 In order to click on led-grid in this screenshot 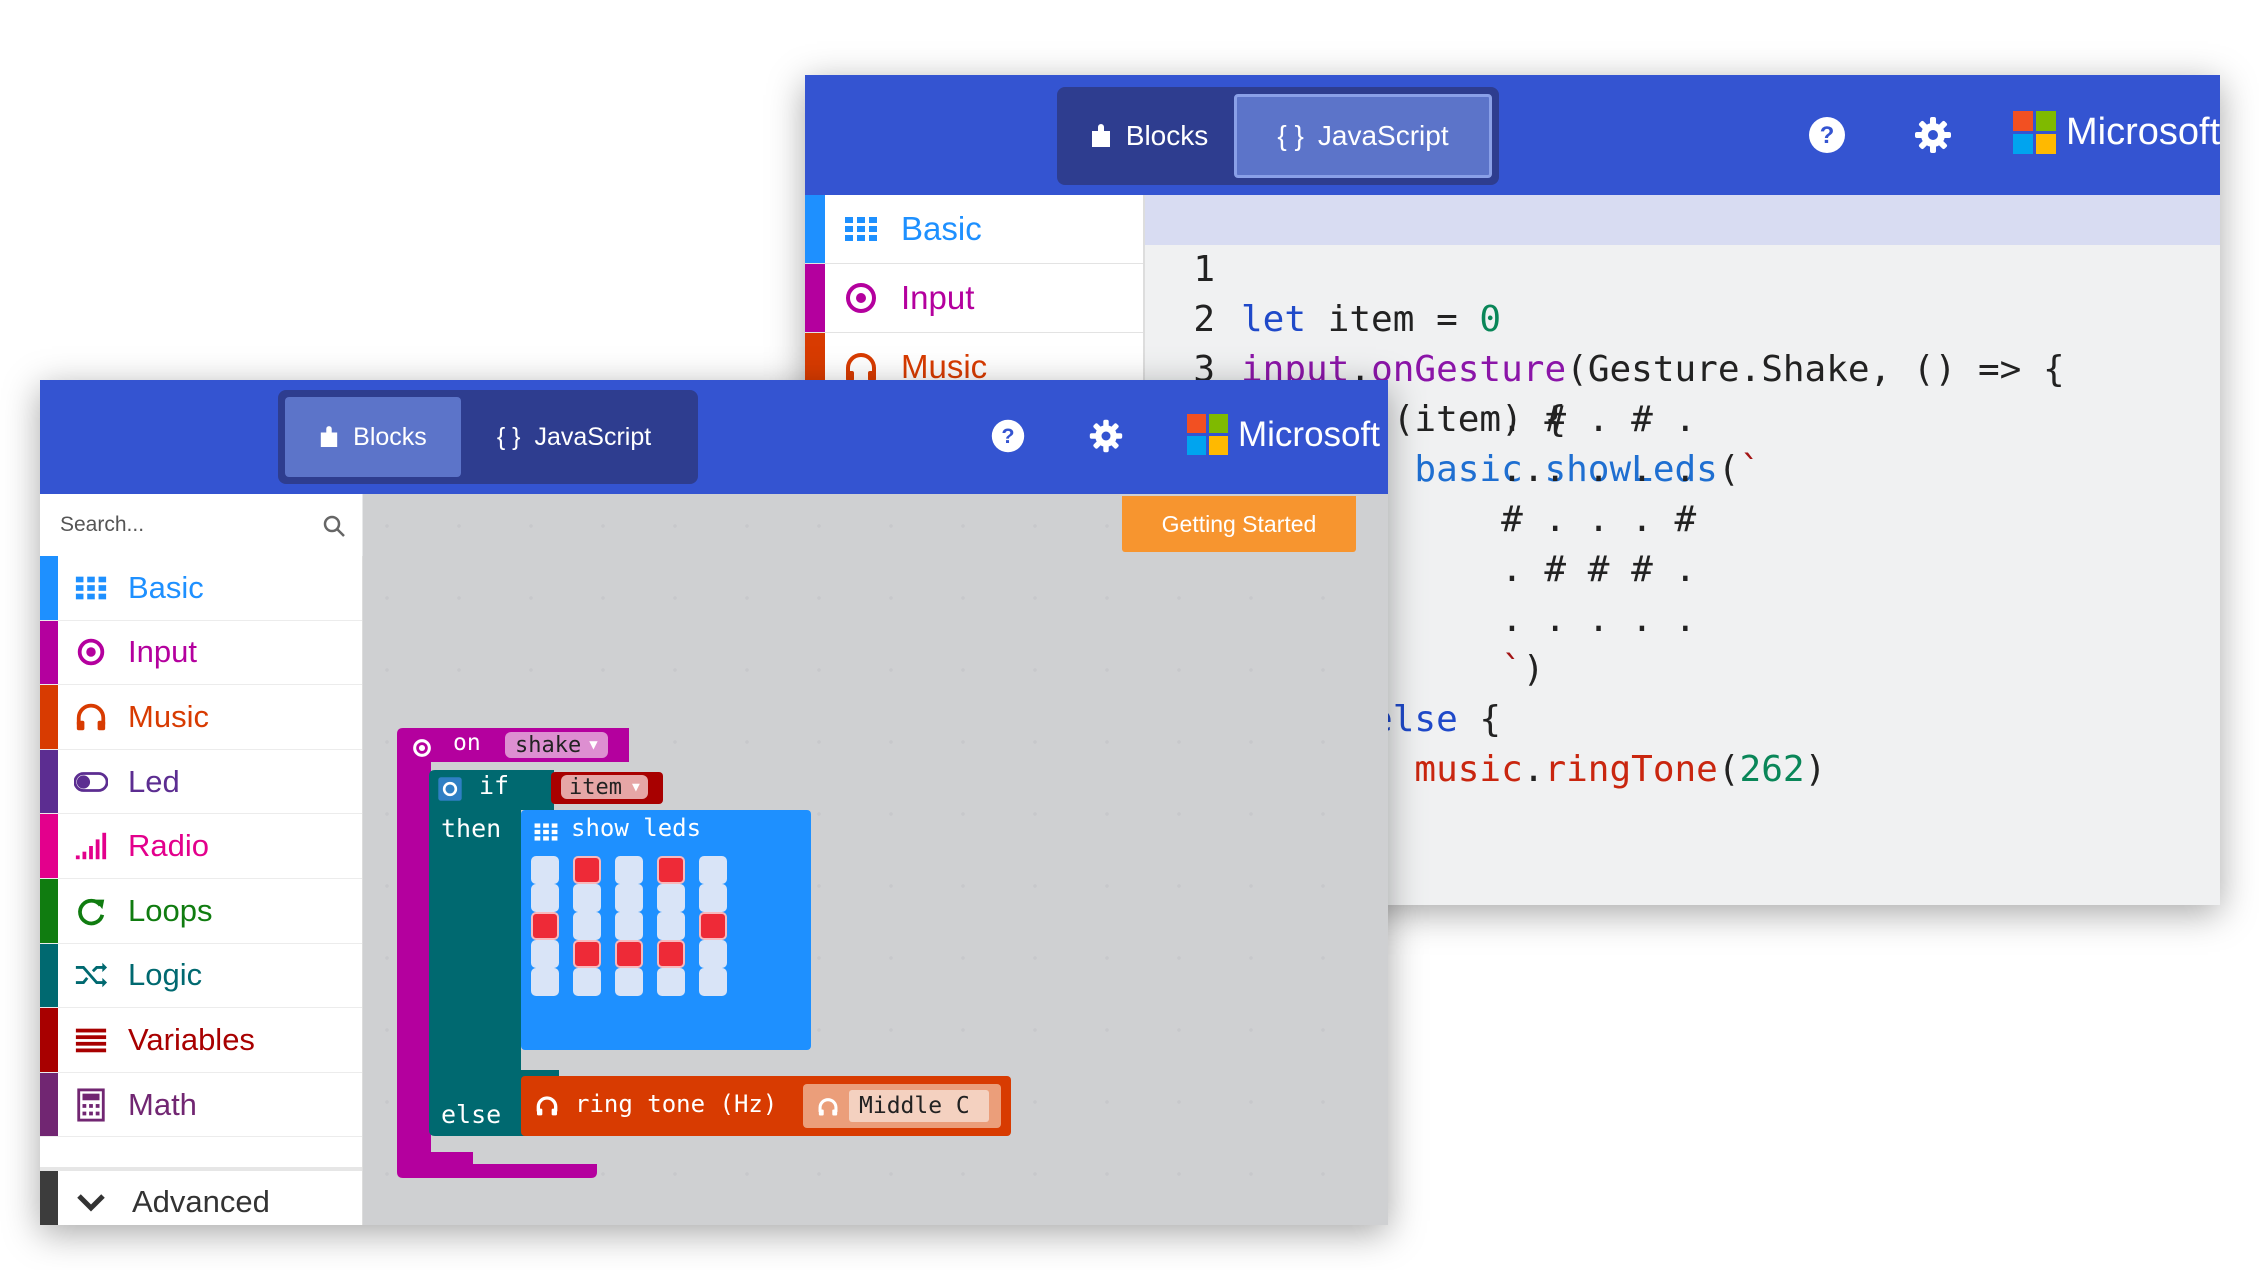, I will do `click(671, 951)`.